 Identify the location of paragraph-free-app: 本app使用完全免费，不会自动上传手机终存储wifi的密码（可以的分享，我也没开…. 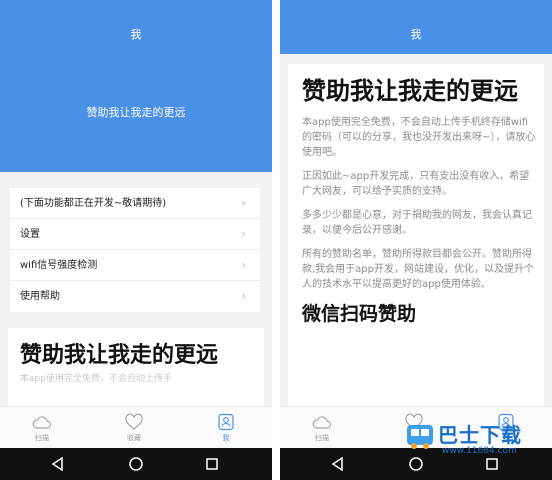
(419, 137).